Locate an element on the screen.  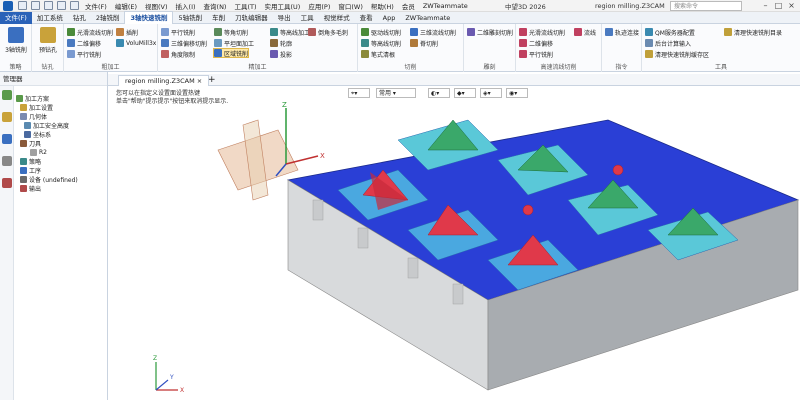
tree-item-tools: 刀具 is located at coordinates (62, 143).